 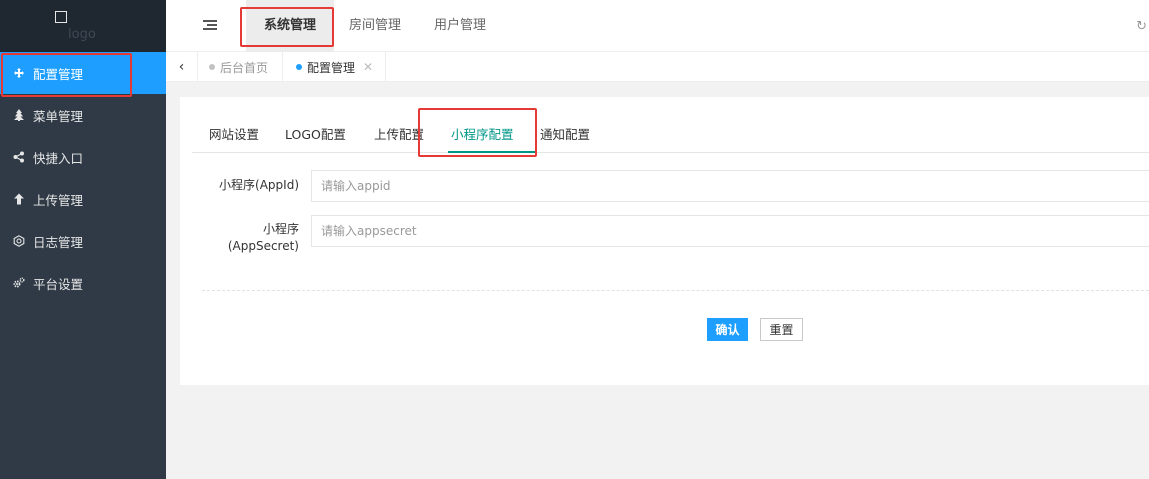 What do you see at coordinates (58, 116) in the screenshot?
I see `sidebar-item-label: 菜单管理` at bounding box center [58, 116].